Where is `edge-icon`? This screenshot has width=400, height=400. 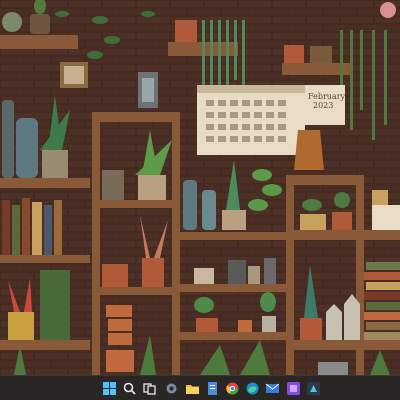
edge-icon is located at coordinates (252, 388).